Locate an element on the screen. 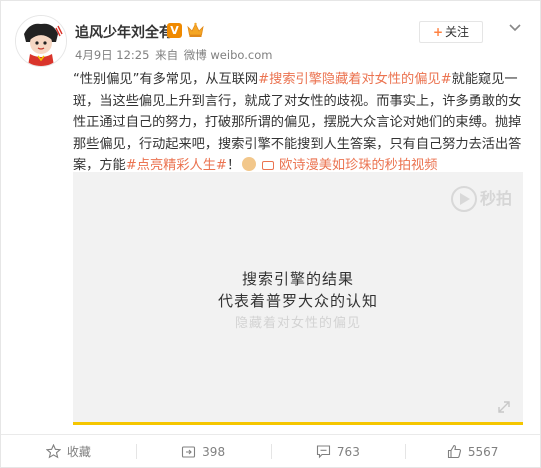  video-caption-line3: 隐藏着对女性的偏见 is located at coordinates (297, 323).